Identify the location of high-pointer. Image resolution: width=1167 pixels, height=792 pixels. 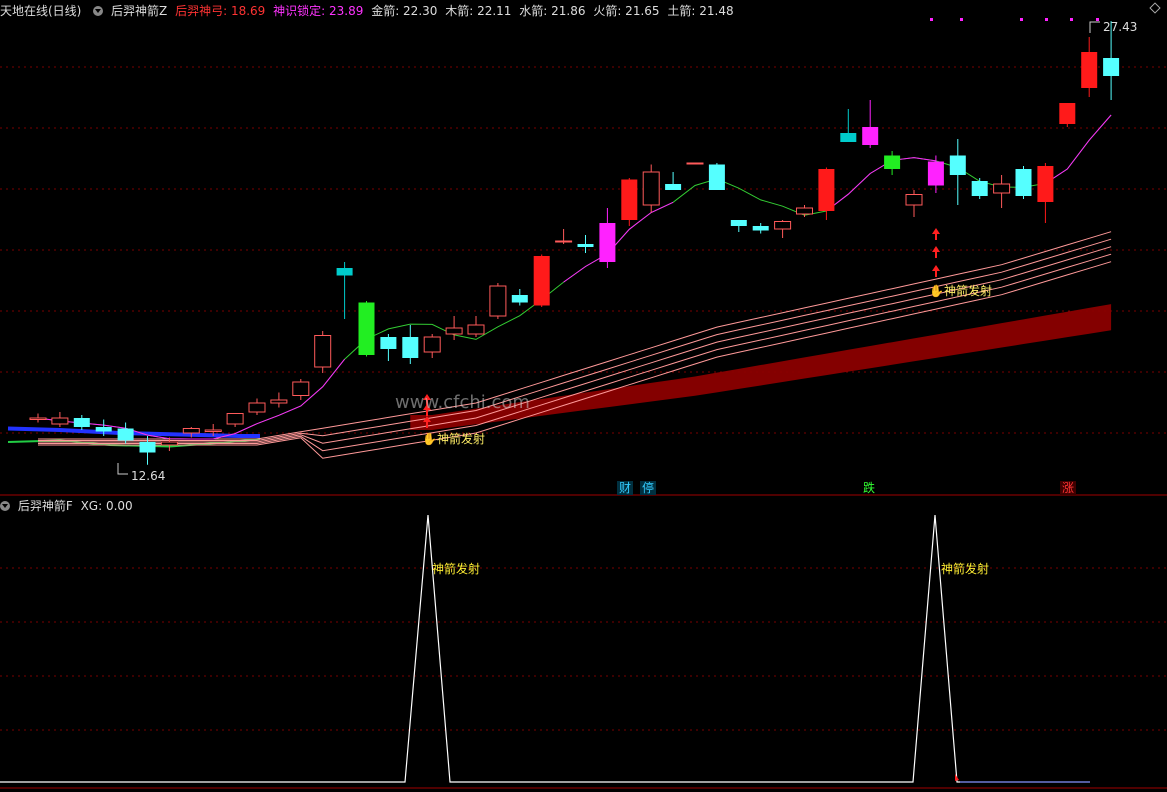
(1094, 27).